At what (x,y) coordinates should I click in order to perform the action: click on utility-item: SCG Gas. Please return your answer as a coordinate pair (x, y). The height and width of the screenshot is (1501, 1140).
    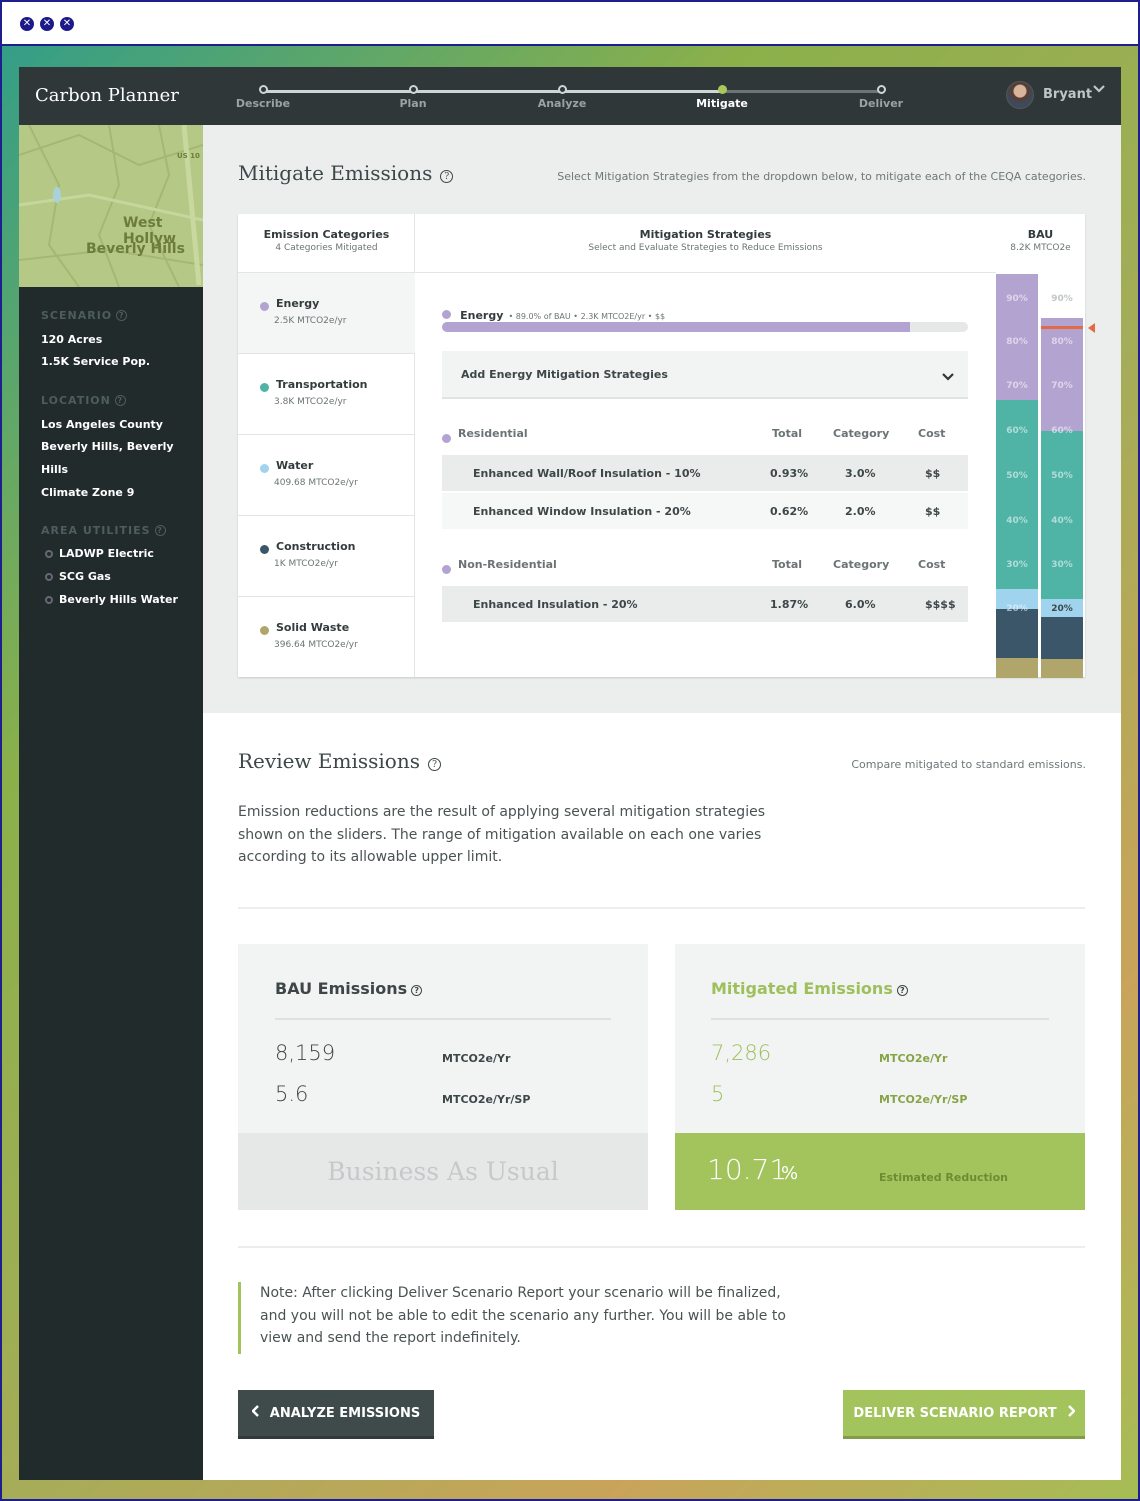
    Looking at the image, I should click on (78, 576).